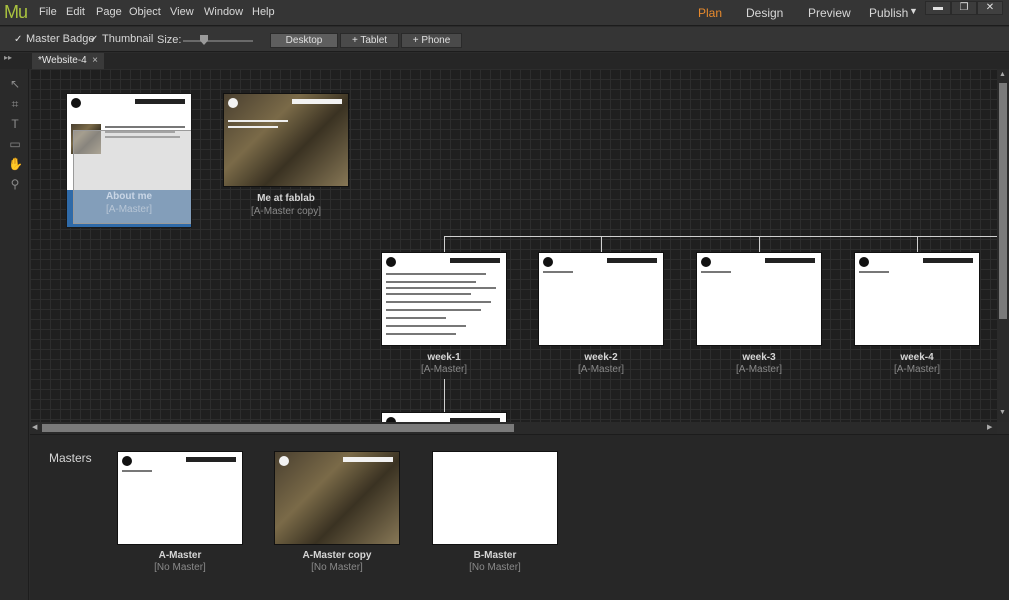 The width and height of the screenshot is (1009, 600). I want to click on scroll-left-icon: ◀, so click(34, 427).